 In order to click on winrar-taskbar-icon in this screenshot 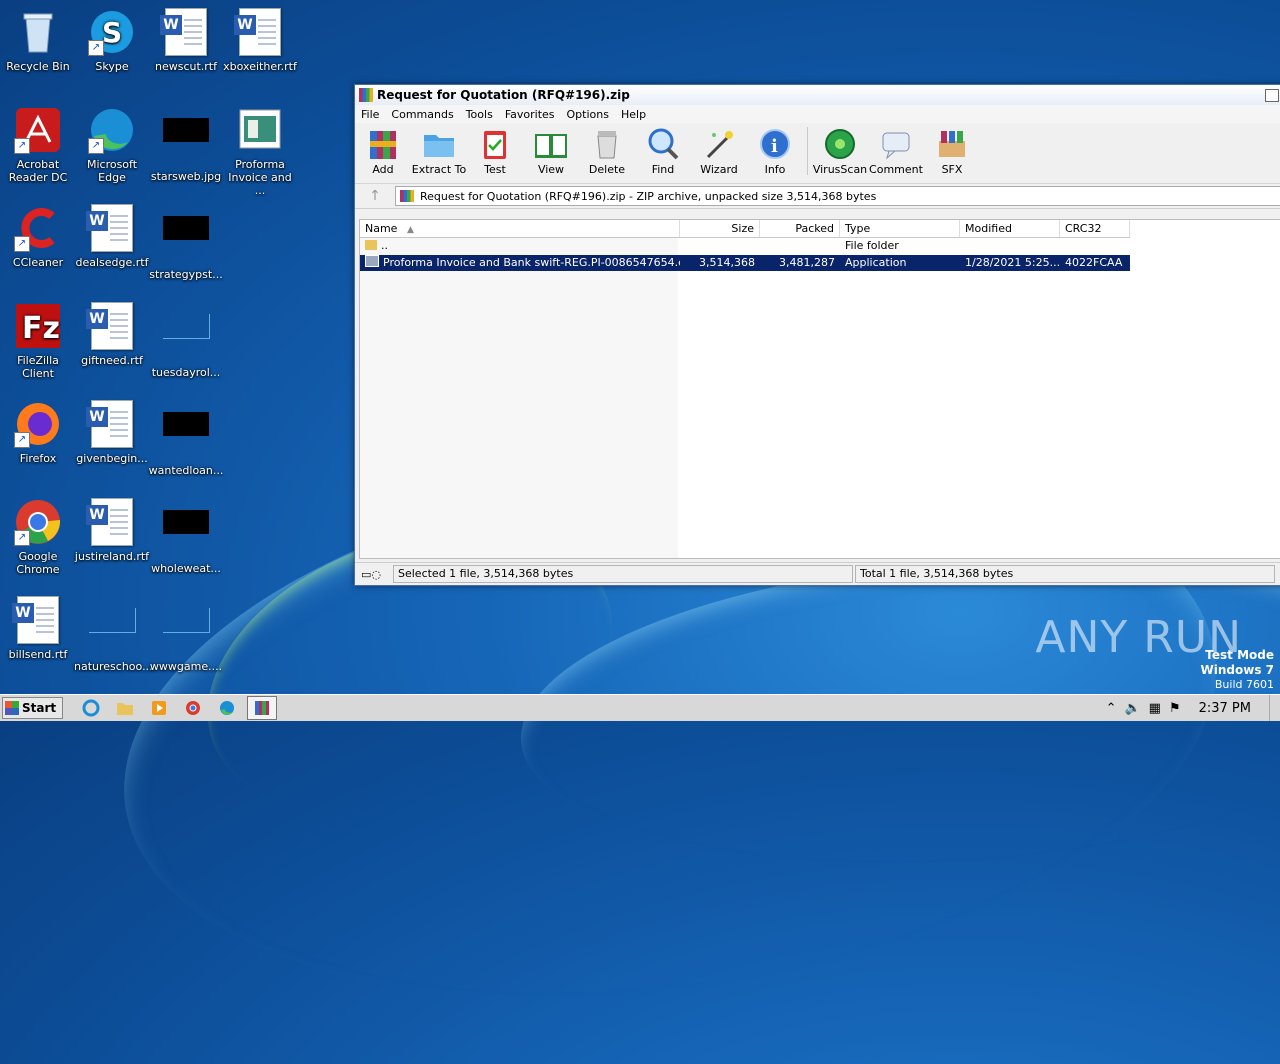, I will do `click(262, 708)`.